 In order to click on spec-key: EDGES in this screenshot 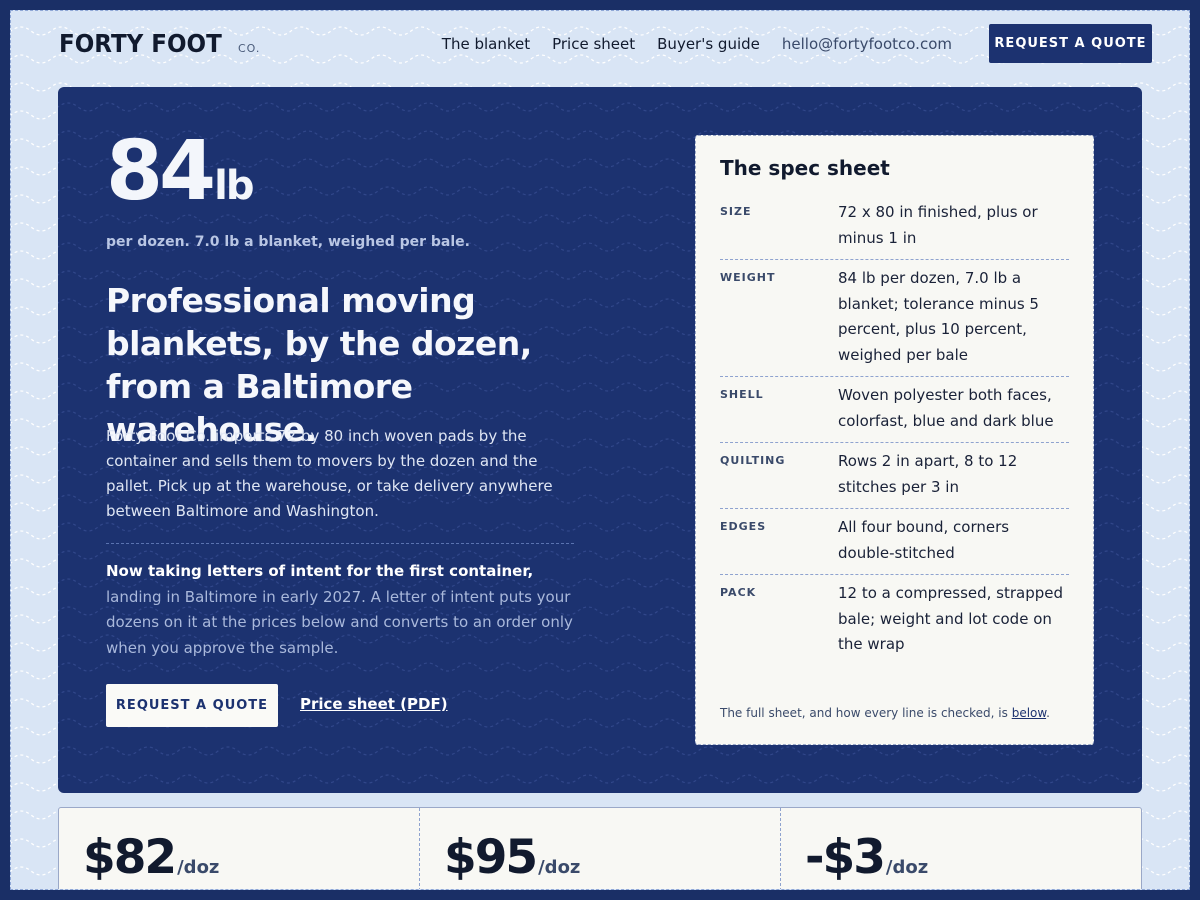, I will do `click(743, 526)`.